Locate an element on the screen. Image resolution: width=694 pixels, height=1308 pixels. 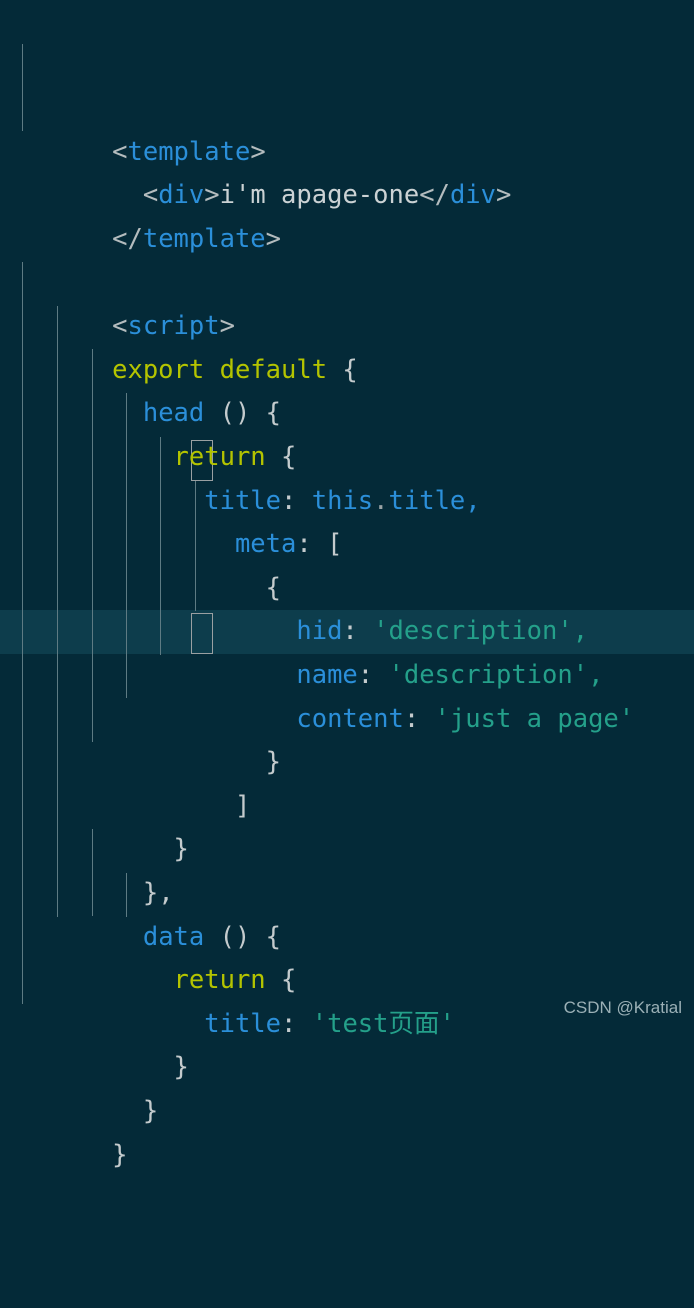
watermark-label: CSDN @Kratial is located at coordinates (622, 1007).